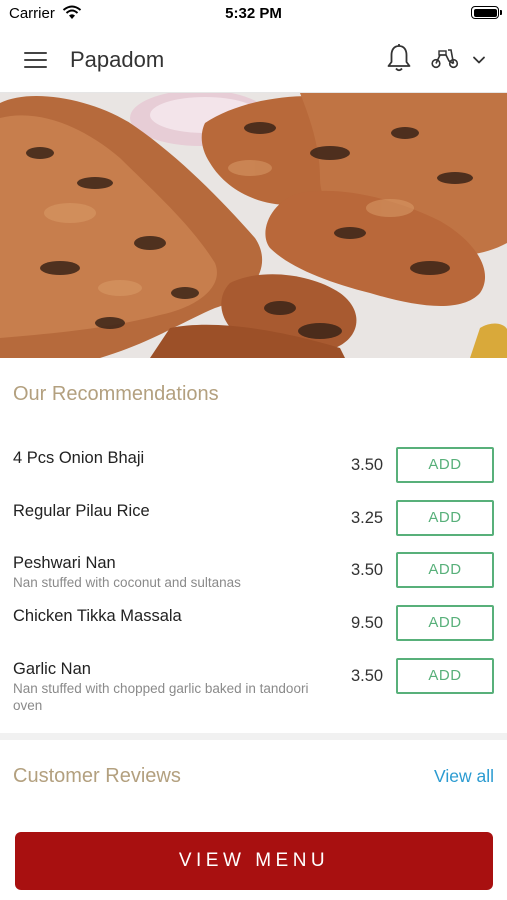 Image resolution: width=507 pixels, height=900 pixels. Describe the element at coordinates (97, 616) in the screenshot. I see `item-name: Chicken Tikka Massala` at that location.